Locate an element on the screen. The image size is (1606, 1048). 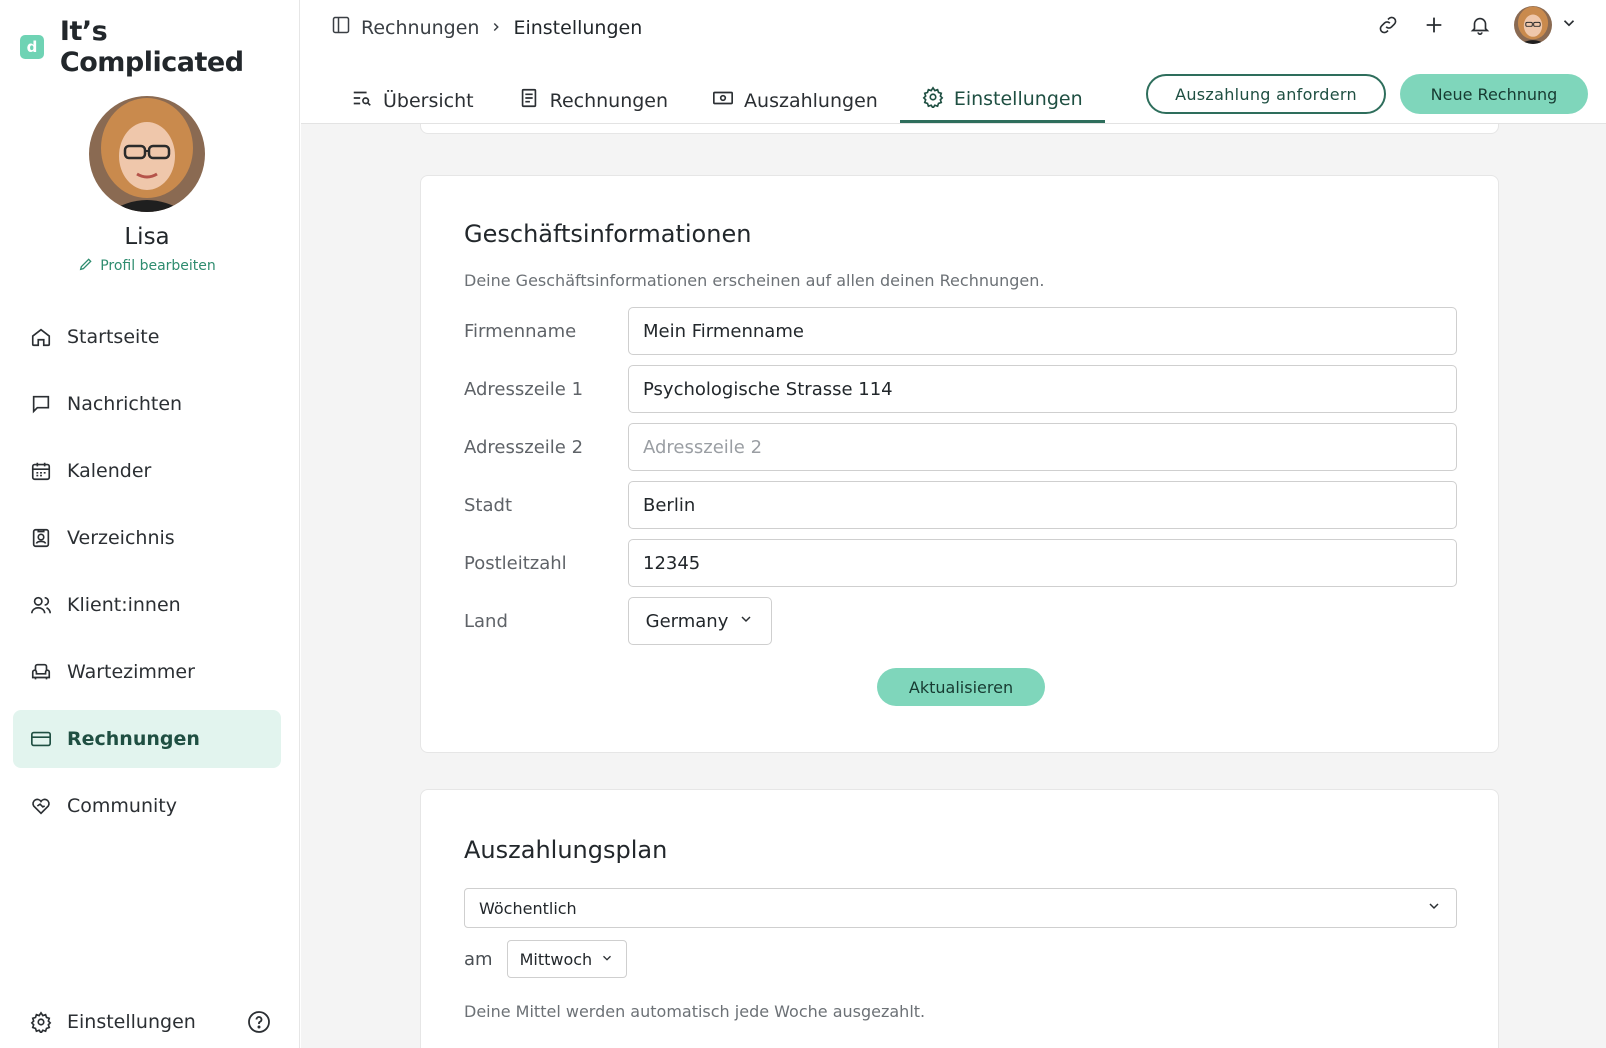
sidebar-item-community: Community is located at coordinates (147, 806).